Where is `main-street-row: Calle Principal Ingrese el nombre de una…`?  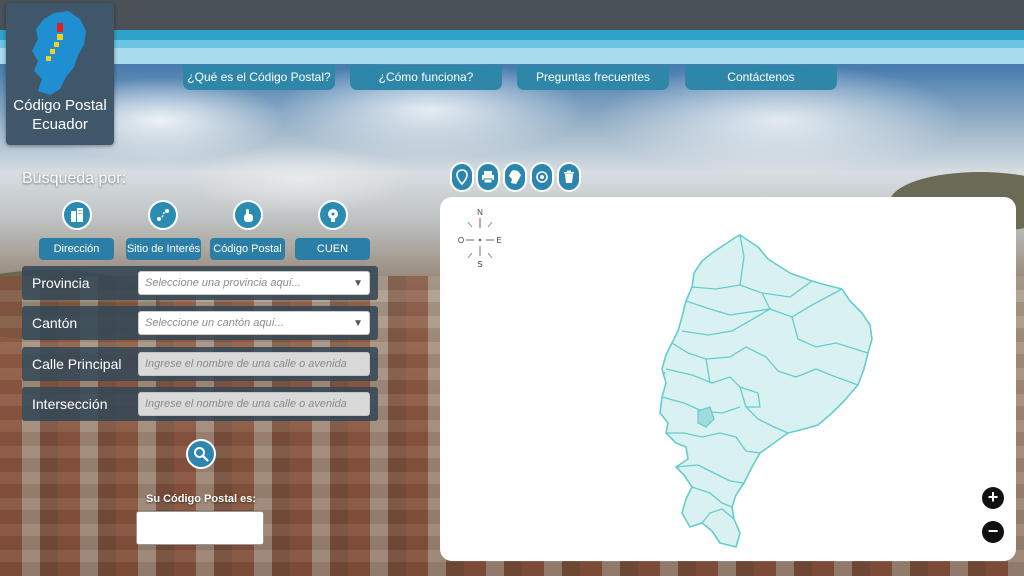
main-street-row: Calle Principal Ingrese el nombre de una… is located at coordinates (200, 364).